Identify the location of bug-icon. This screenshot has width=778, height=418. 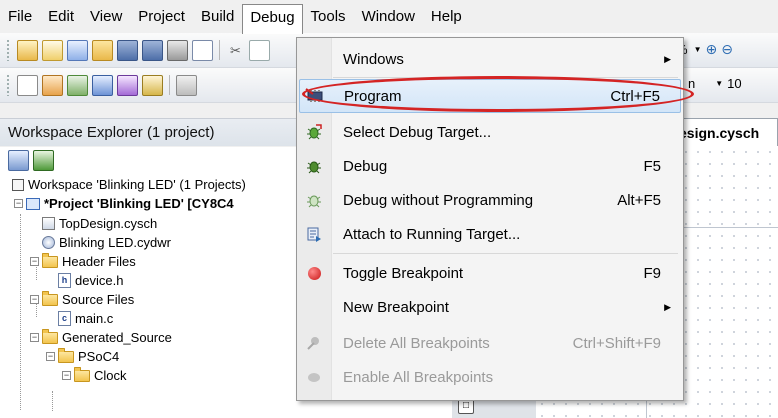
(314, 166).